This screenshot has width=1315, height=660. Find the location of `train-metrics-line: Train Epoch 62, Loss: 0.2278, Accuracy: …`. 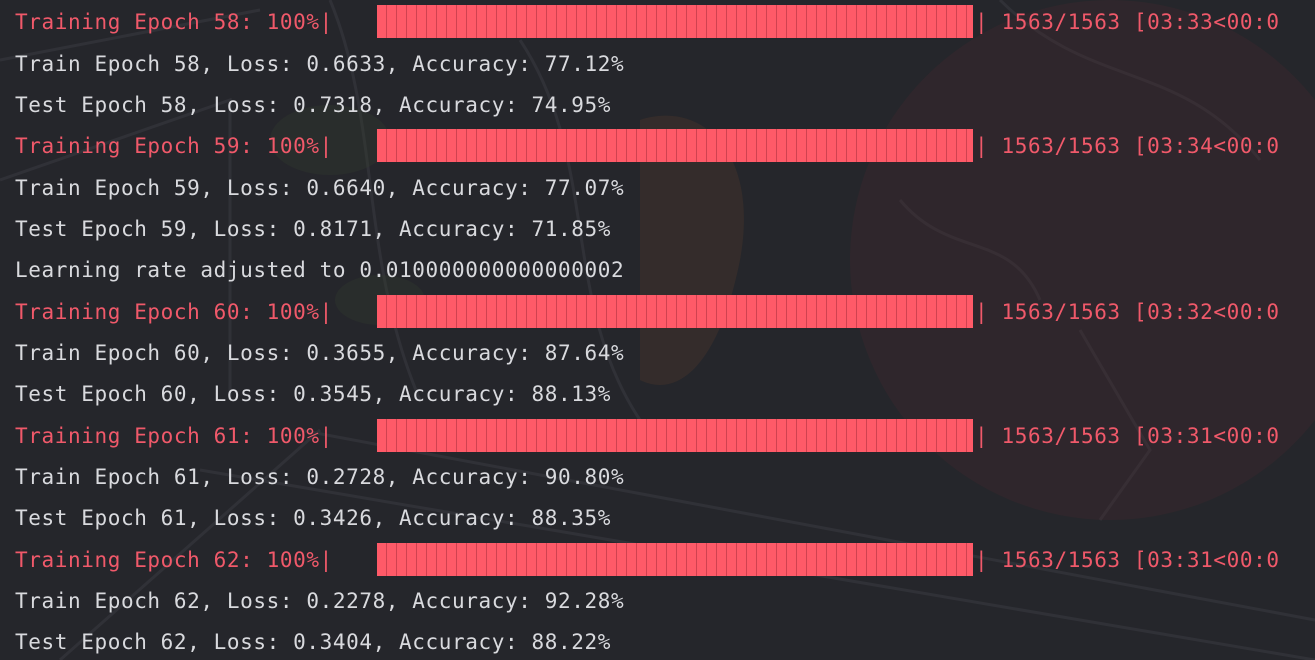

train-metrics-line: Train Epoch 62, Loss: 0.2278, Accuracy: … is located at coordinates (320, 601).